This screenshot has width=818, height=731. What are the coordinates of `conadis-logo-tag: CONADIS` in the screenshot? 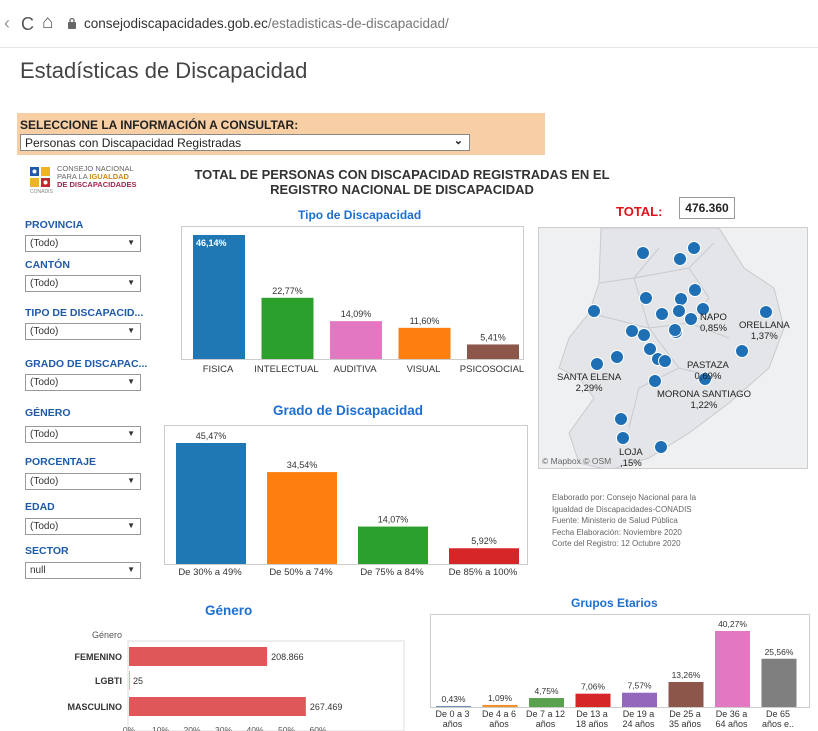 It's located at (41, 192).